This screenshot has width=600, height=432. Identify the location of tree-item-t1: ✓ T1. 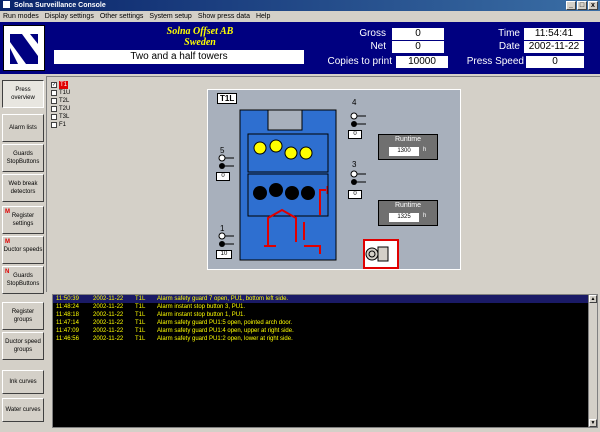
(60, 85).